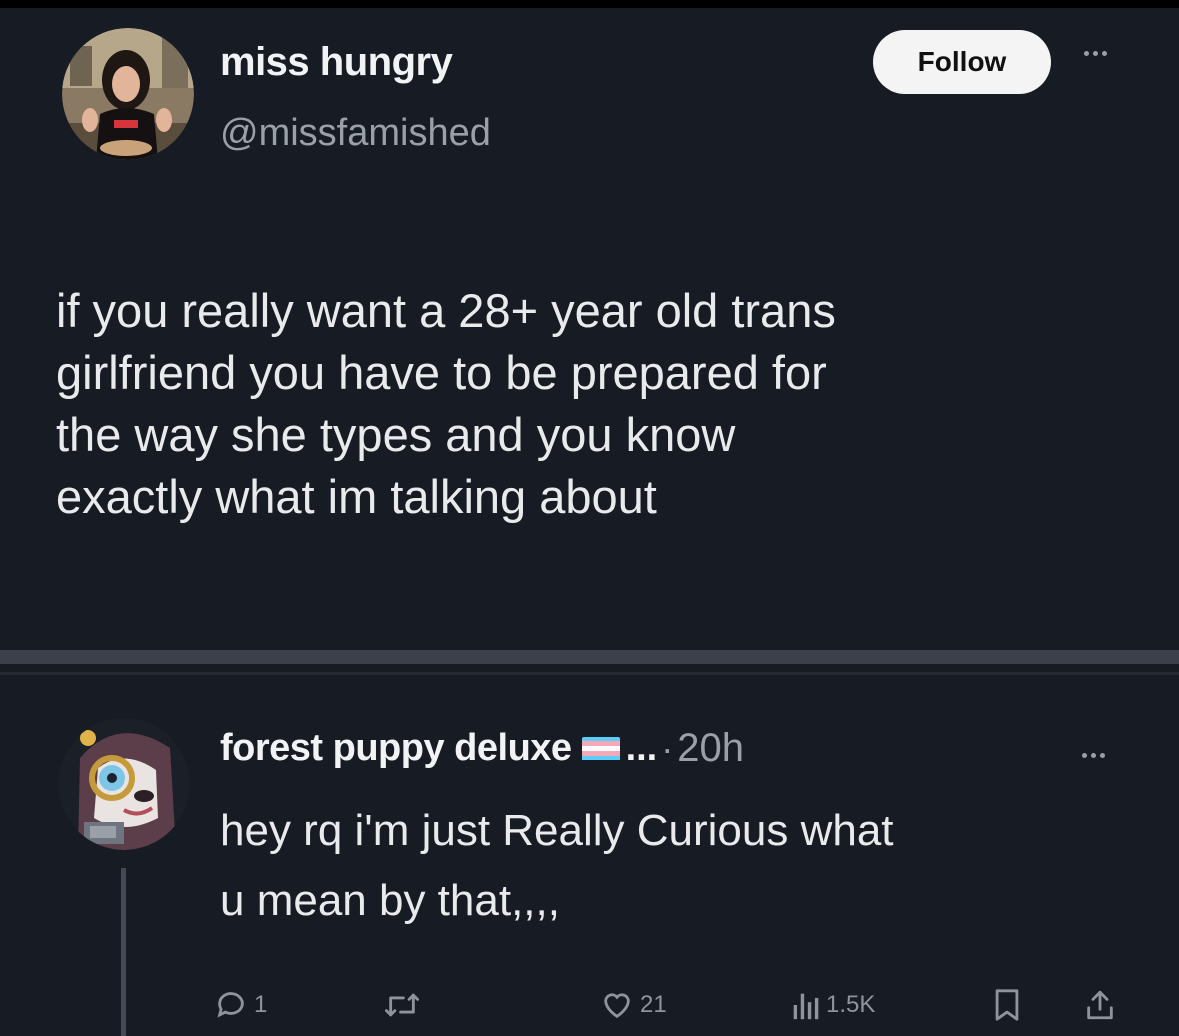 The width and height of the screenshot is (1179, 1036). What do you see at coordinates (390, 900) in the screenshot?
I see `reply-text-line: u mean by that,,,,` at bounding box center [390, 900].